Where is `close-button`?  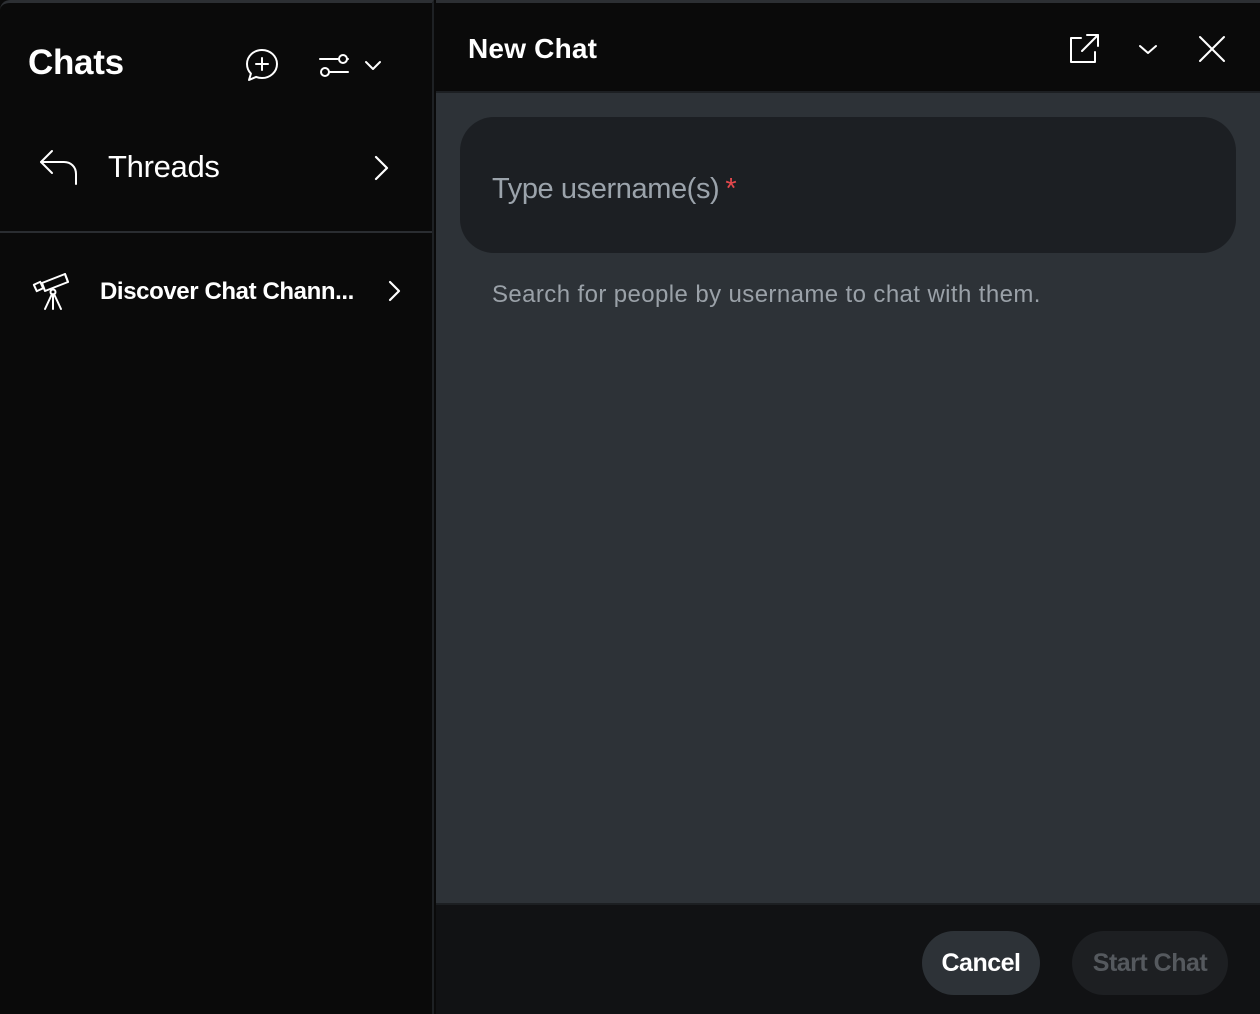
close-button is located at coordinates (1212, 49).